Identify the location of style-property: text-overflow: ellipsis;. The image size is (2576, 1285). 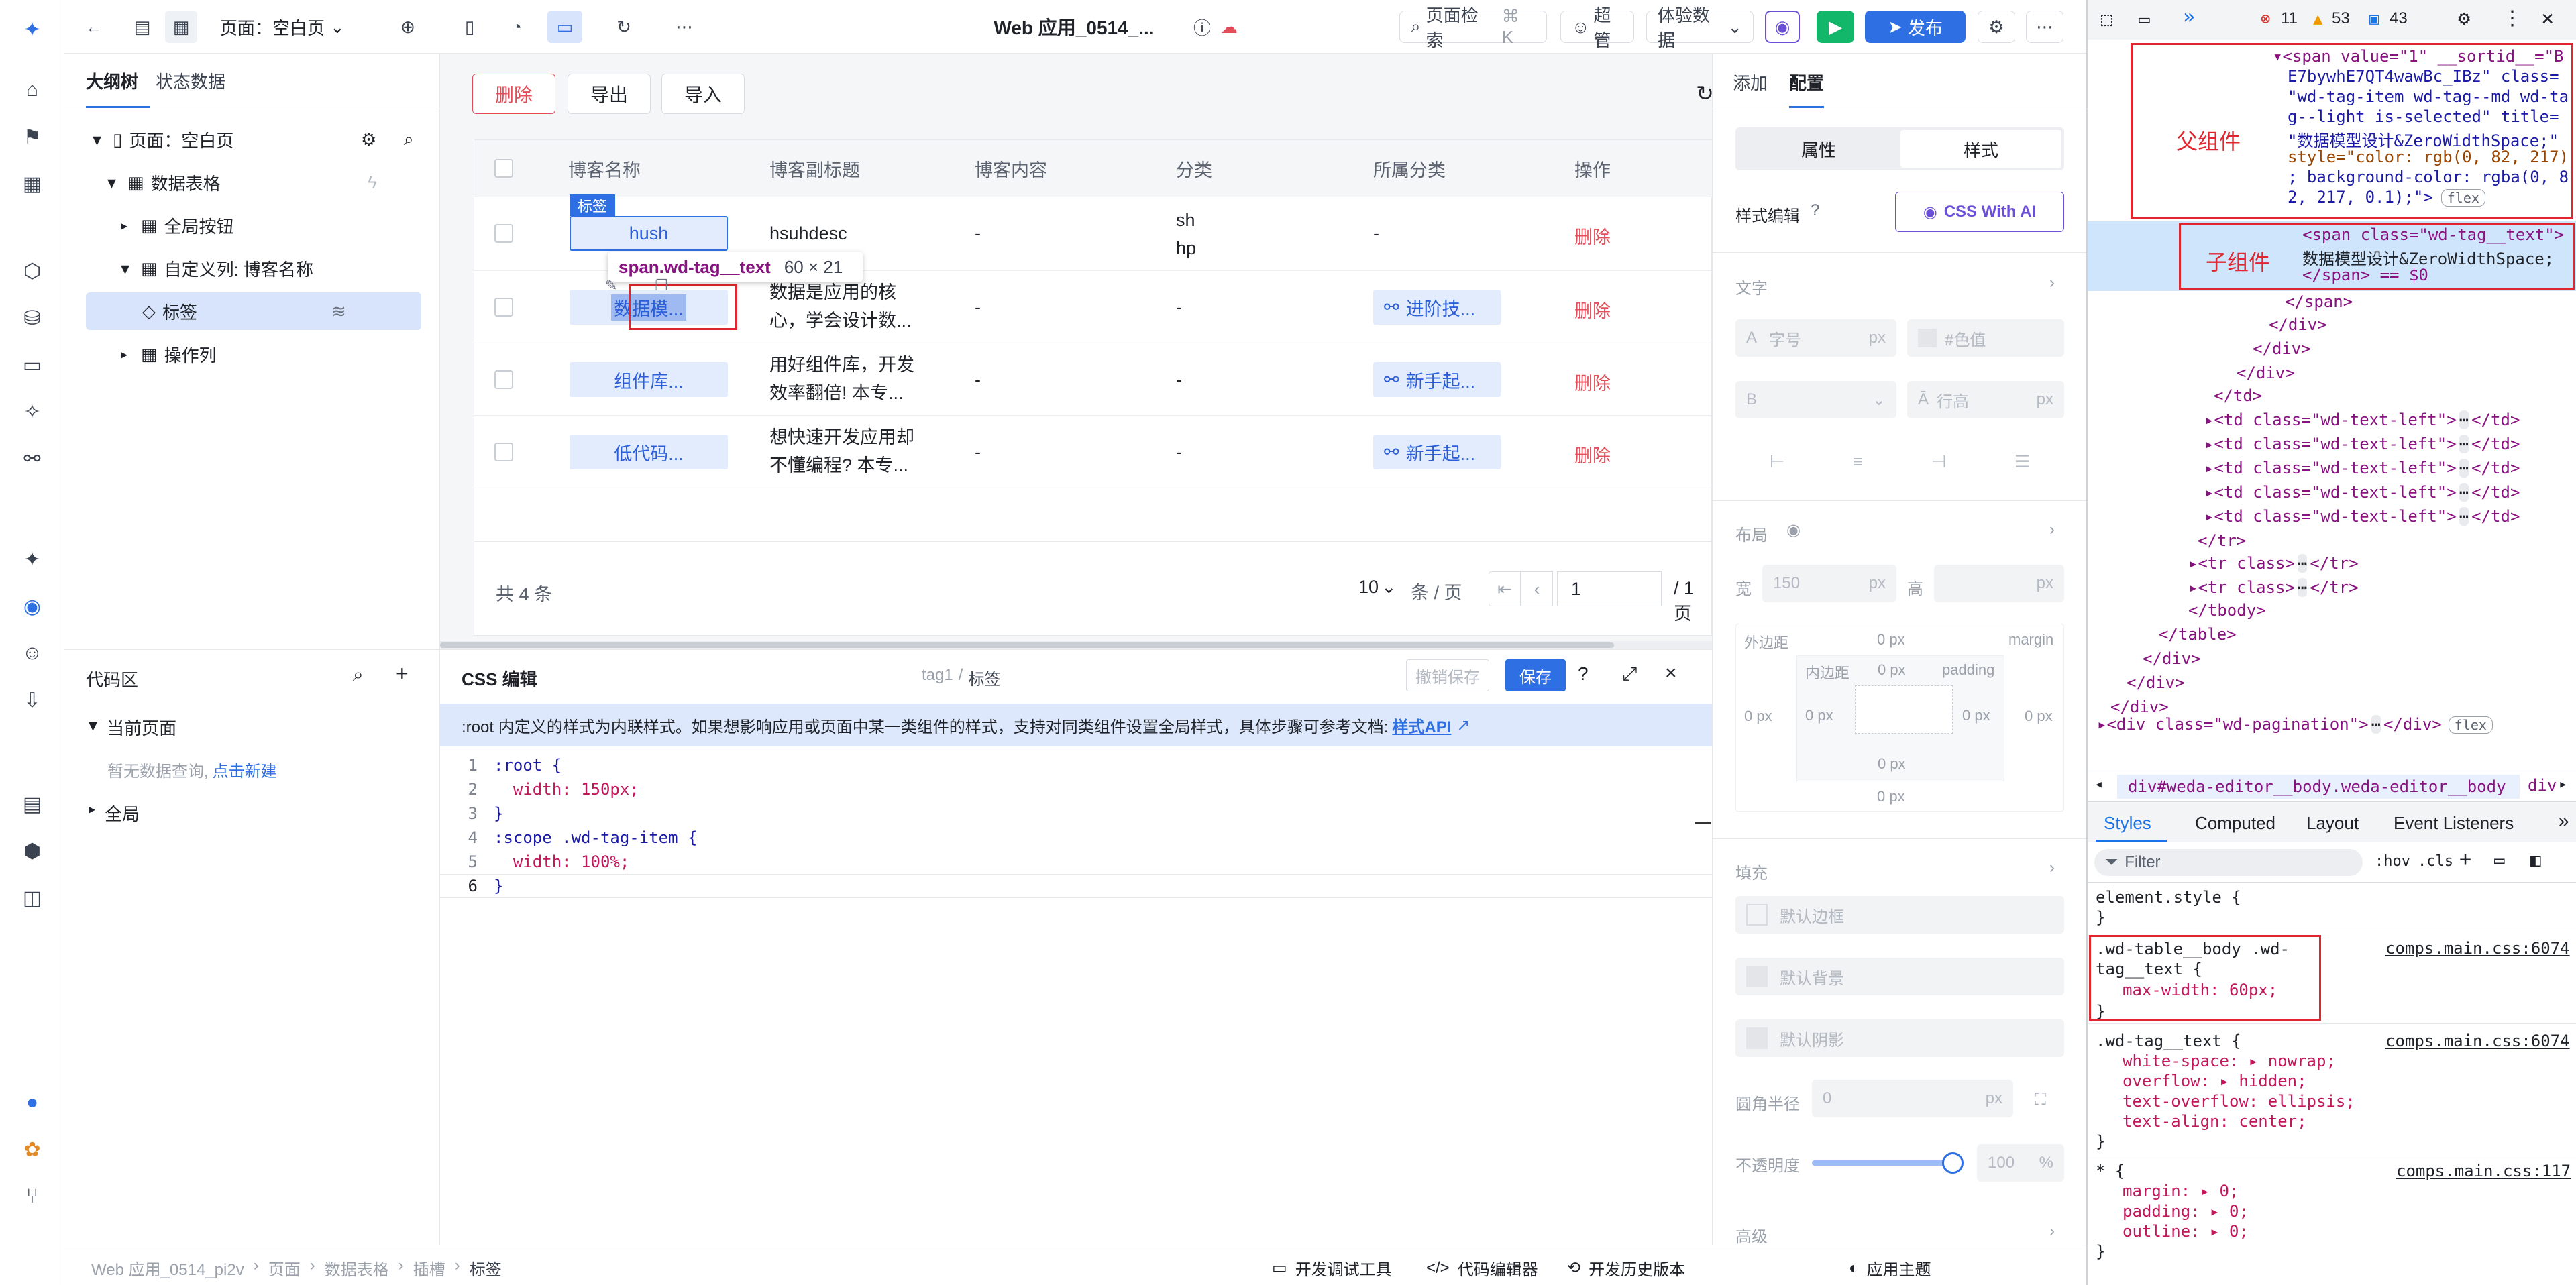
(2239, 1101).